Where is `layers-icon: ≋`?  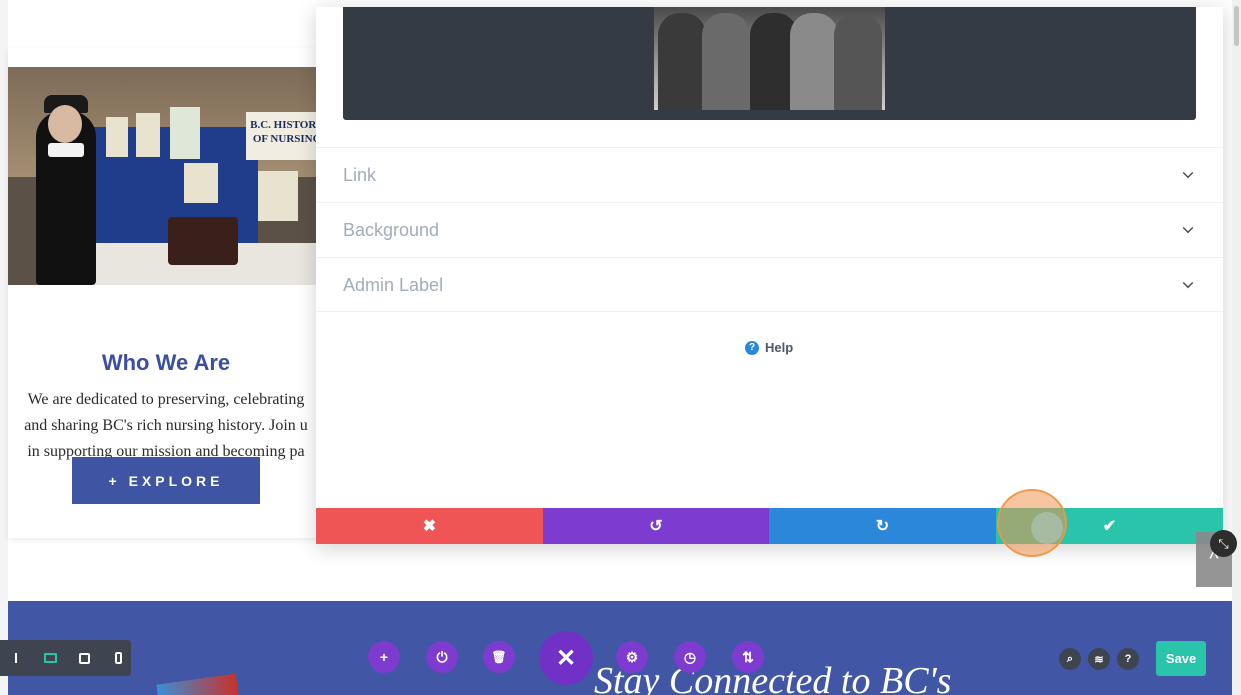
layers-icon: ≋ is located at coordinates (1099, 659).